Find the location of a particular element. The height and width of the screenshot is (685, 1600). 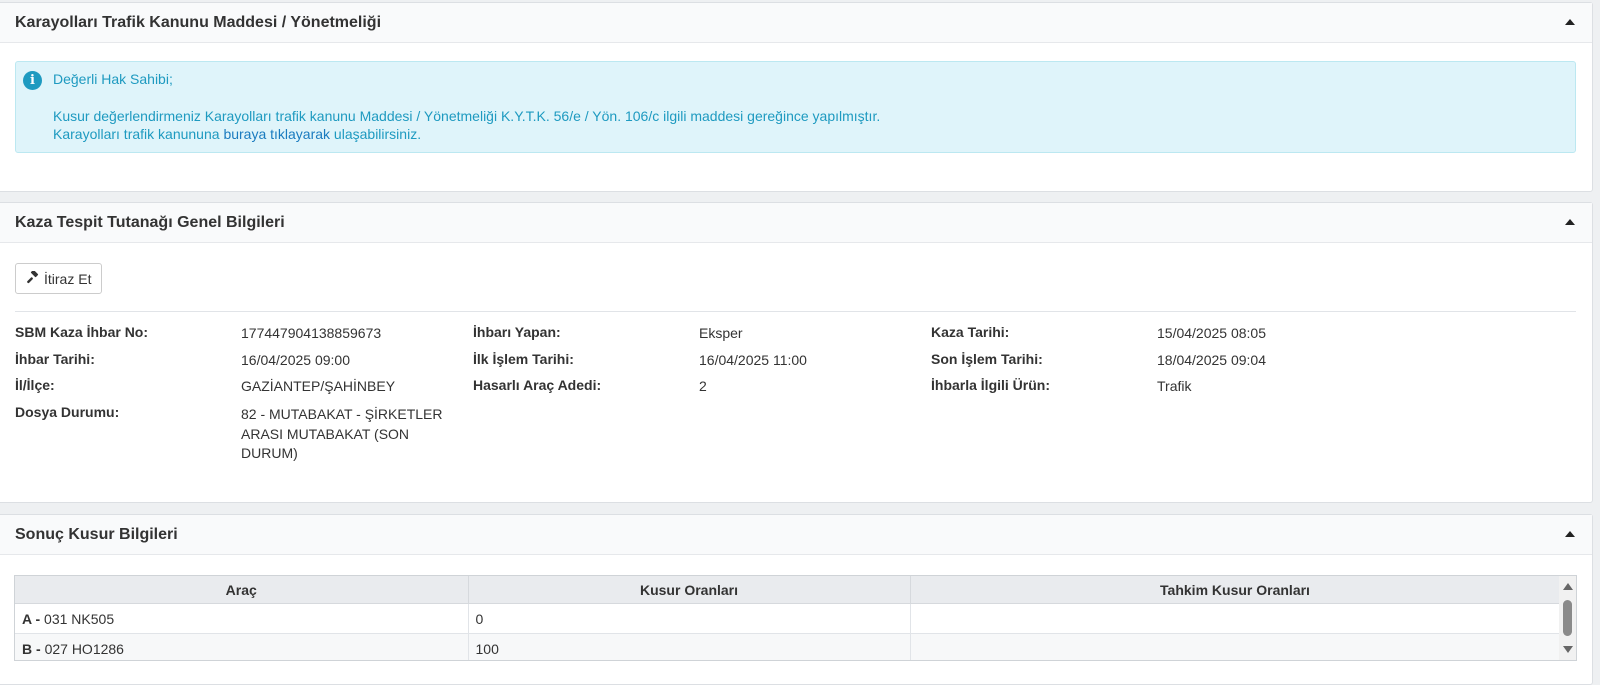

ihbar-yapan-value: Eksper is located at coordinates (721, 333).